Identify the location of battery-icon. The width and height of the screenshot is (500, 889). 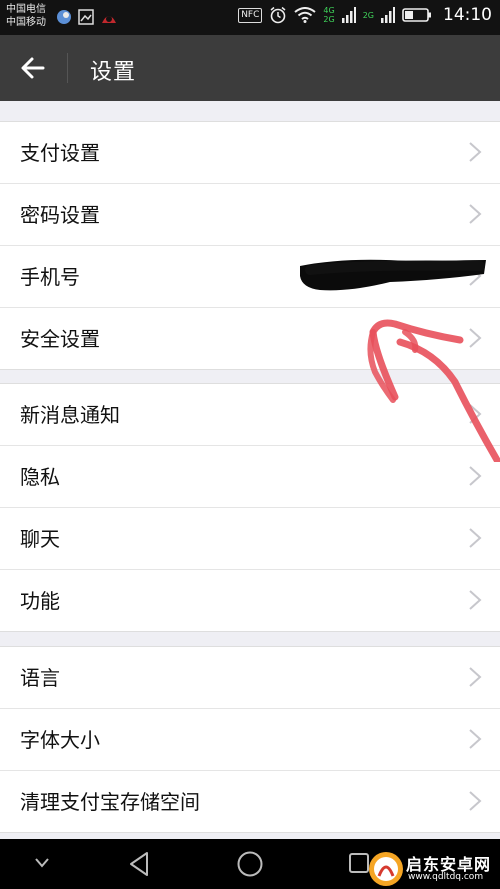
(416, 15).